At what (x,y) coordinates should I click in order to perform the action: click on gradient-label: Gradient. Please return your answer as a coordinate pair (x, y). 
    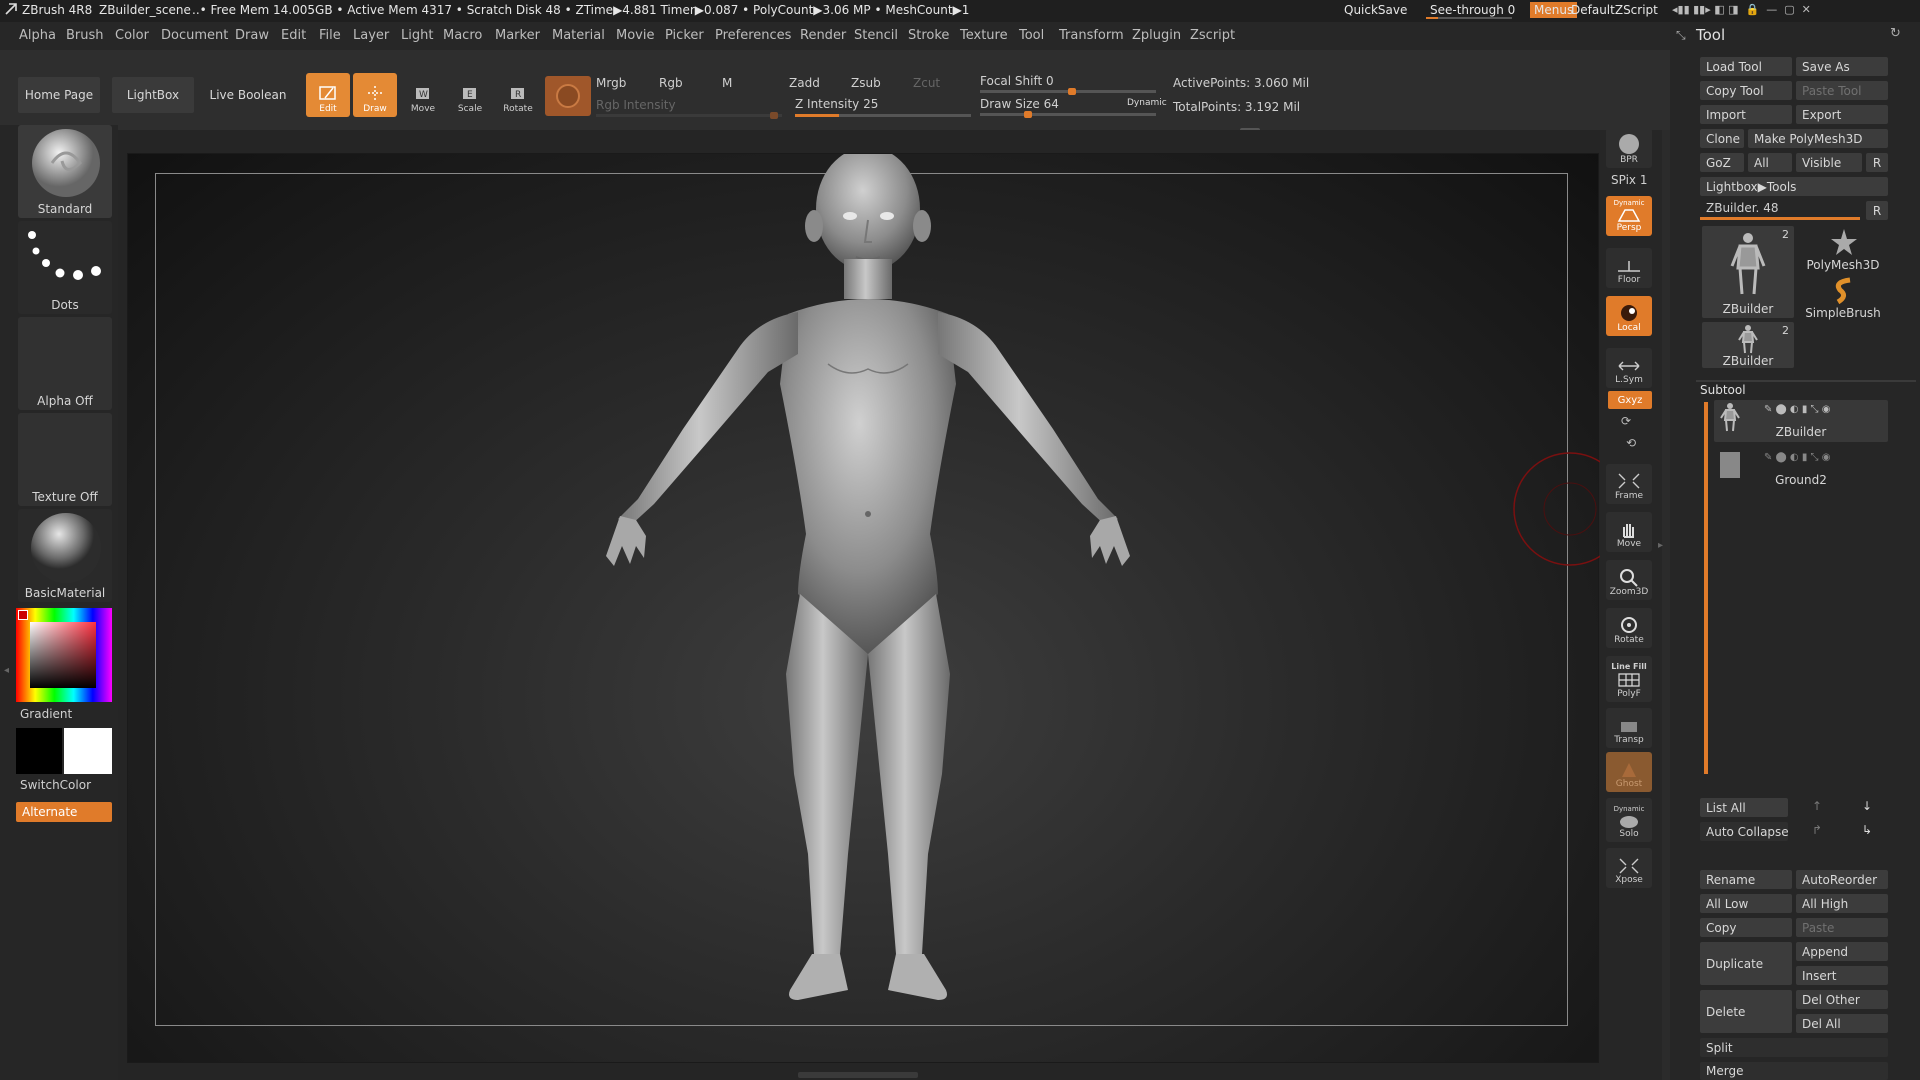
    Looking at the image, I should click on (46, 714).